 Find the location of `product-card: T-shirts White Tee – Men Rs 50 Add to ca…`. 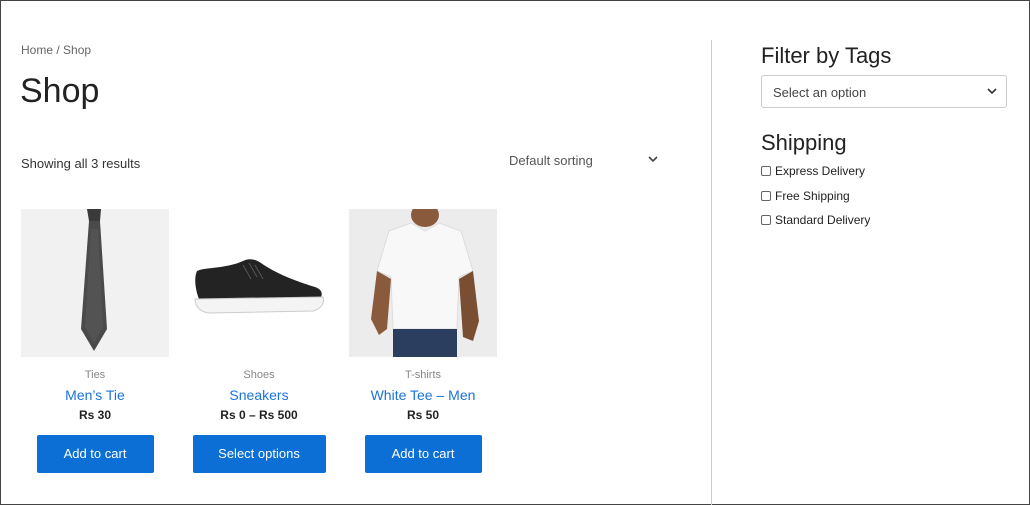

product-card: T-shirts White Tee – Men Rs 50 Add to ca… is located at coordinates (423, 341).